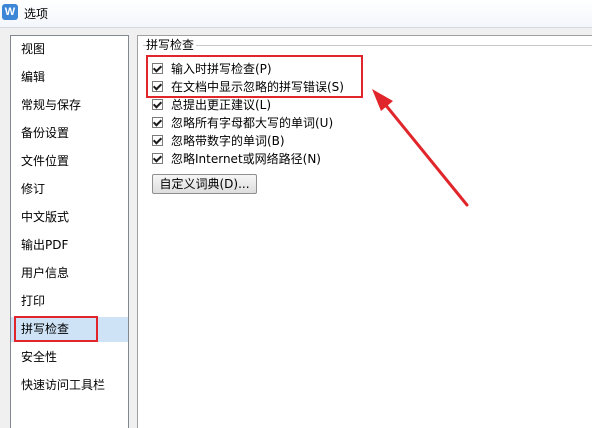 The width and height of the screenshot is (592, 428). What do you see at coordinates (221, 105) in the screenshot?
I see `option-label: 总提出更正建议(L)` at bounding box center [221, 105].